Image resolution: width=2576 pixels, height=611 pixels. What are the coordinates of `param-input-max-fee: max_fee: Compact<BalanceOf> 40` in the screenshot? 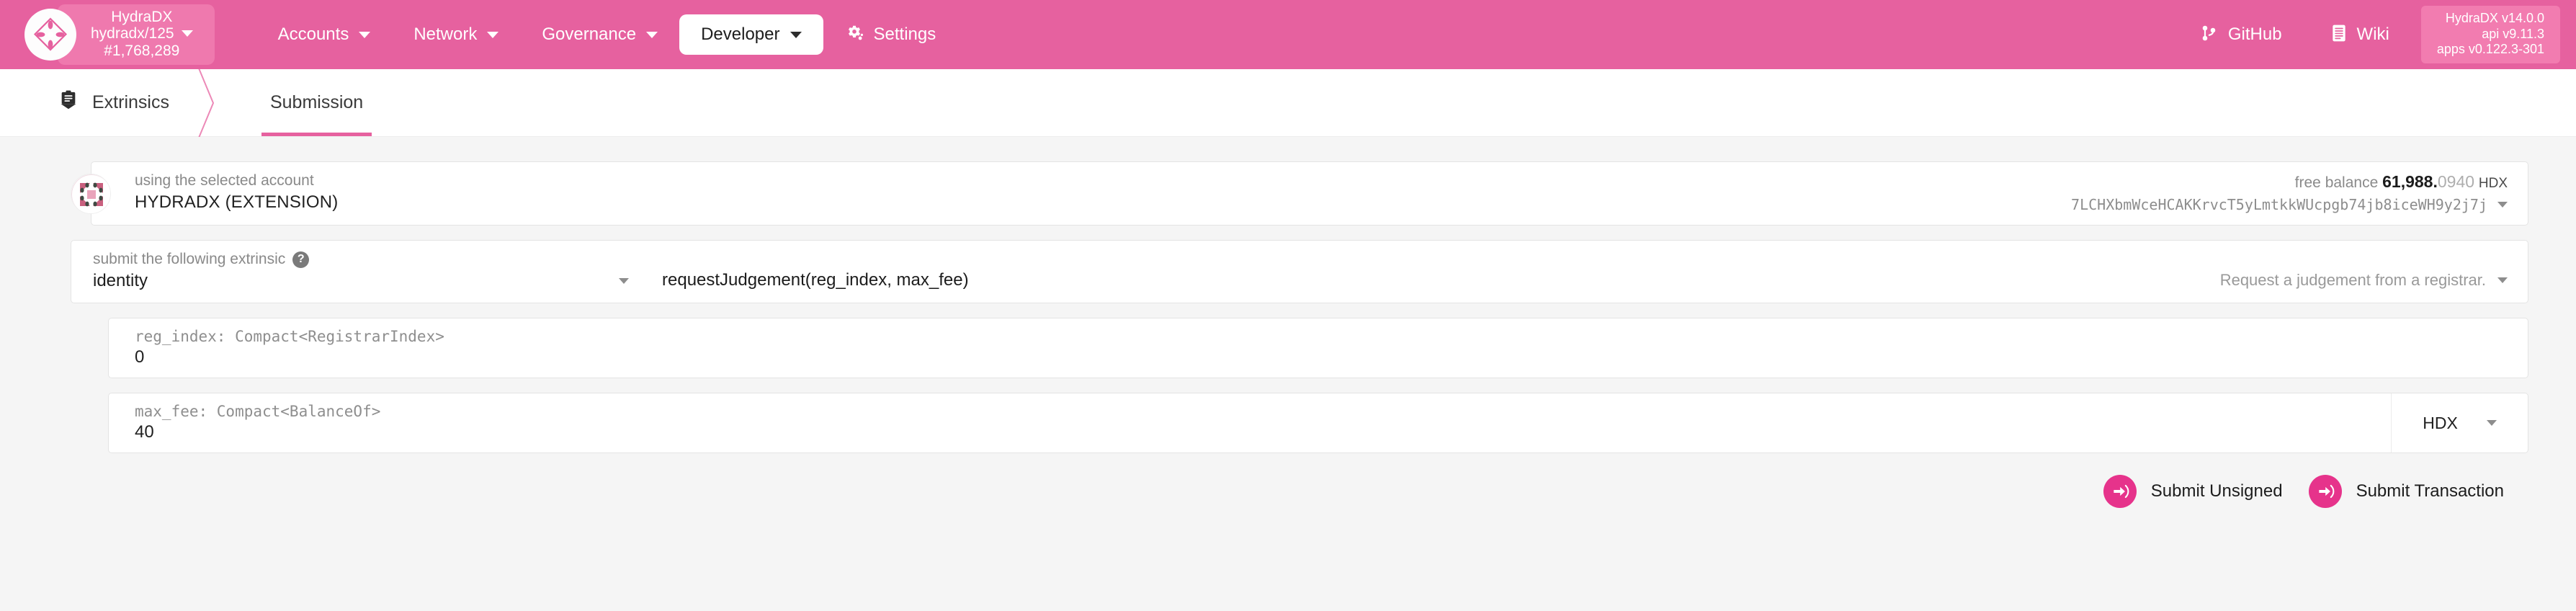 It's located at (1250, 422).